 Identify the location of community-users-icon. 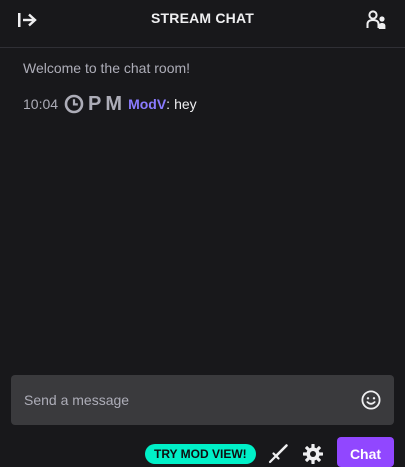
(376, 19).